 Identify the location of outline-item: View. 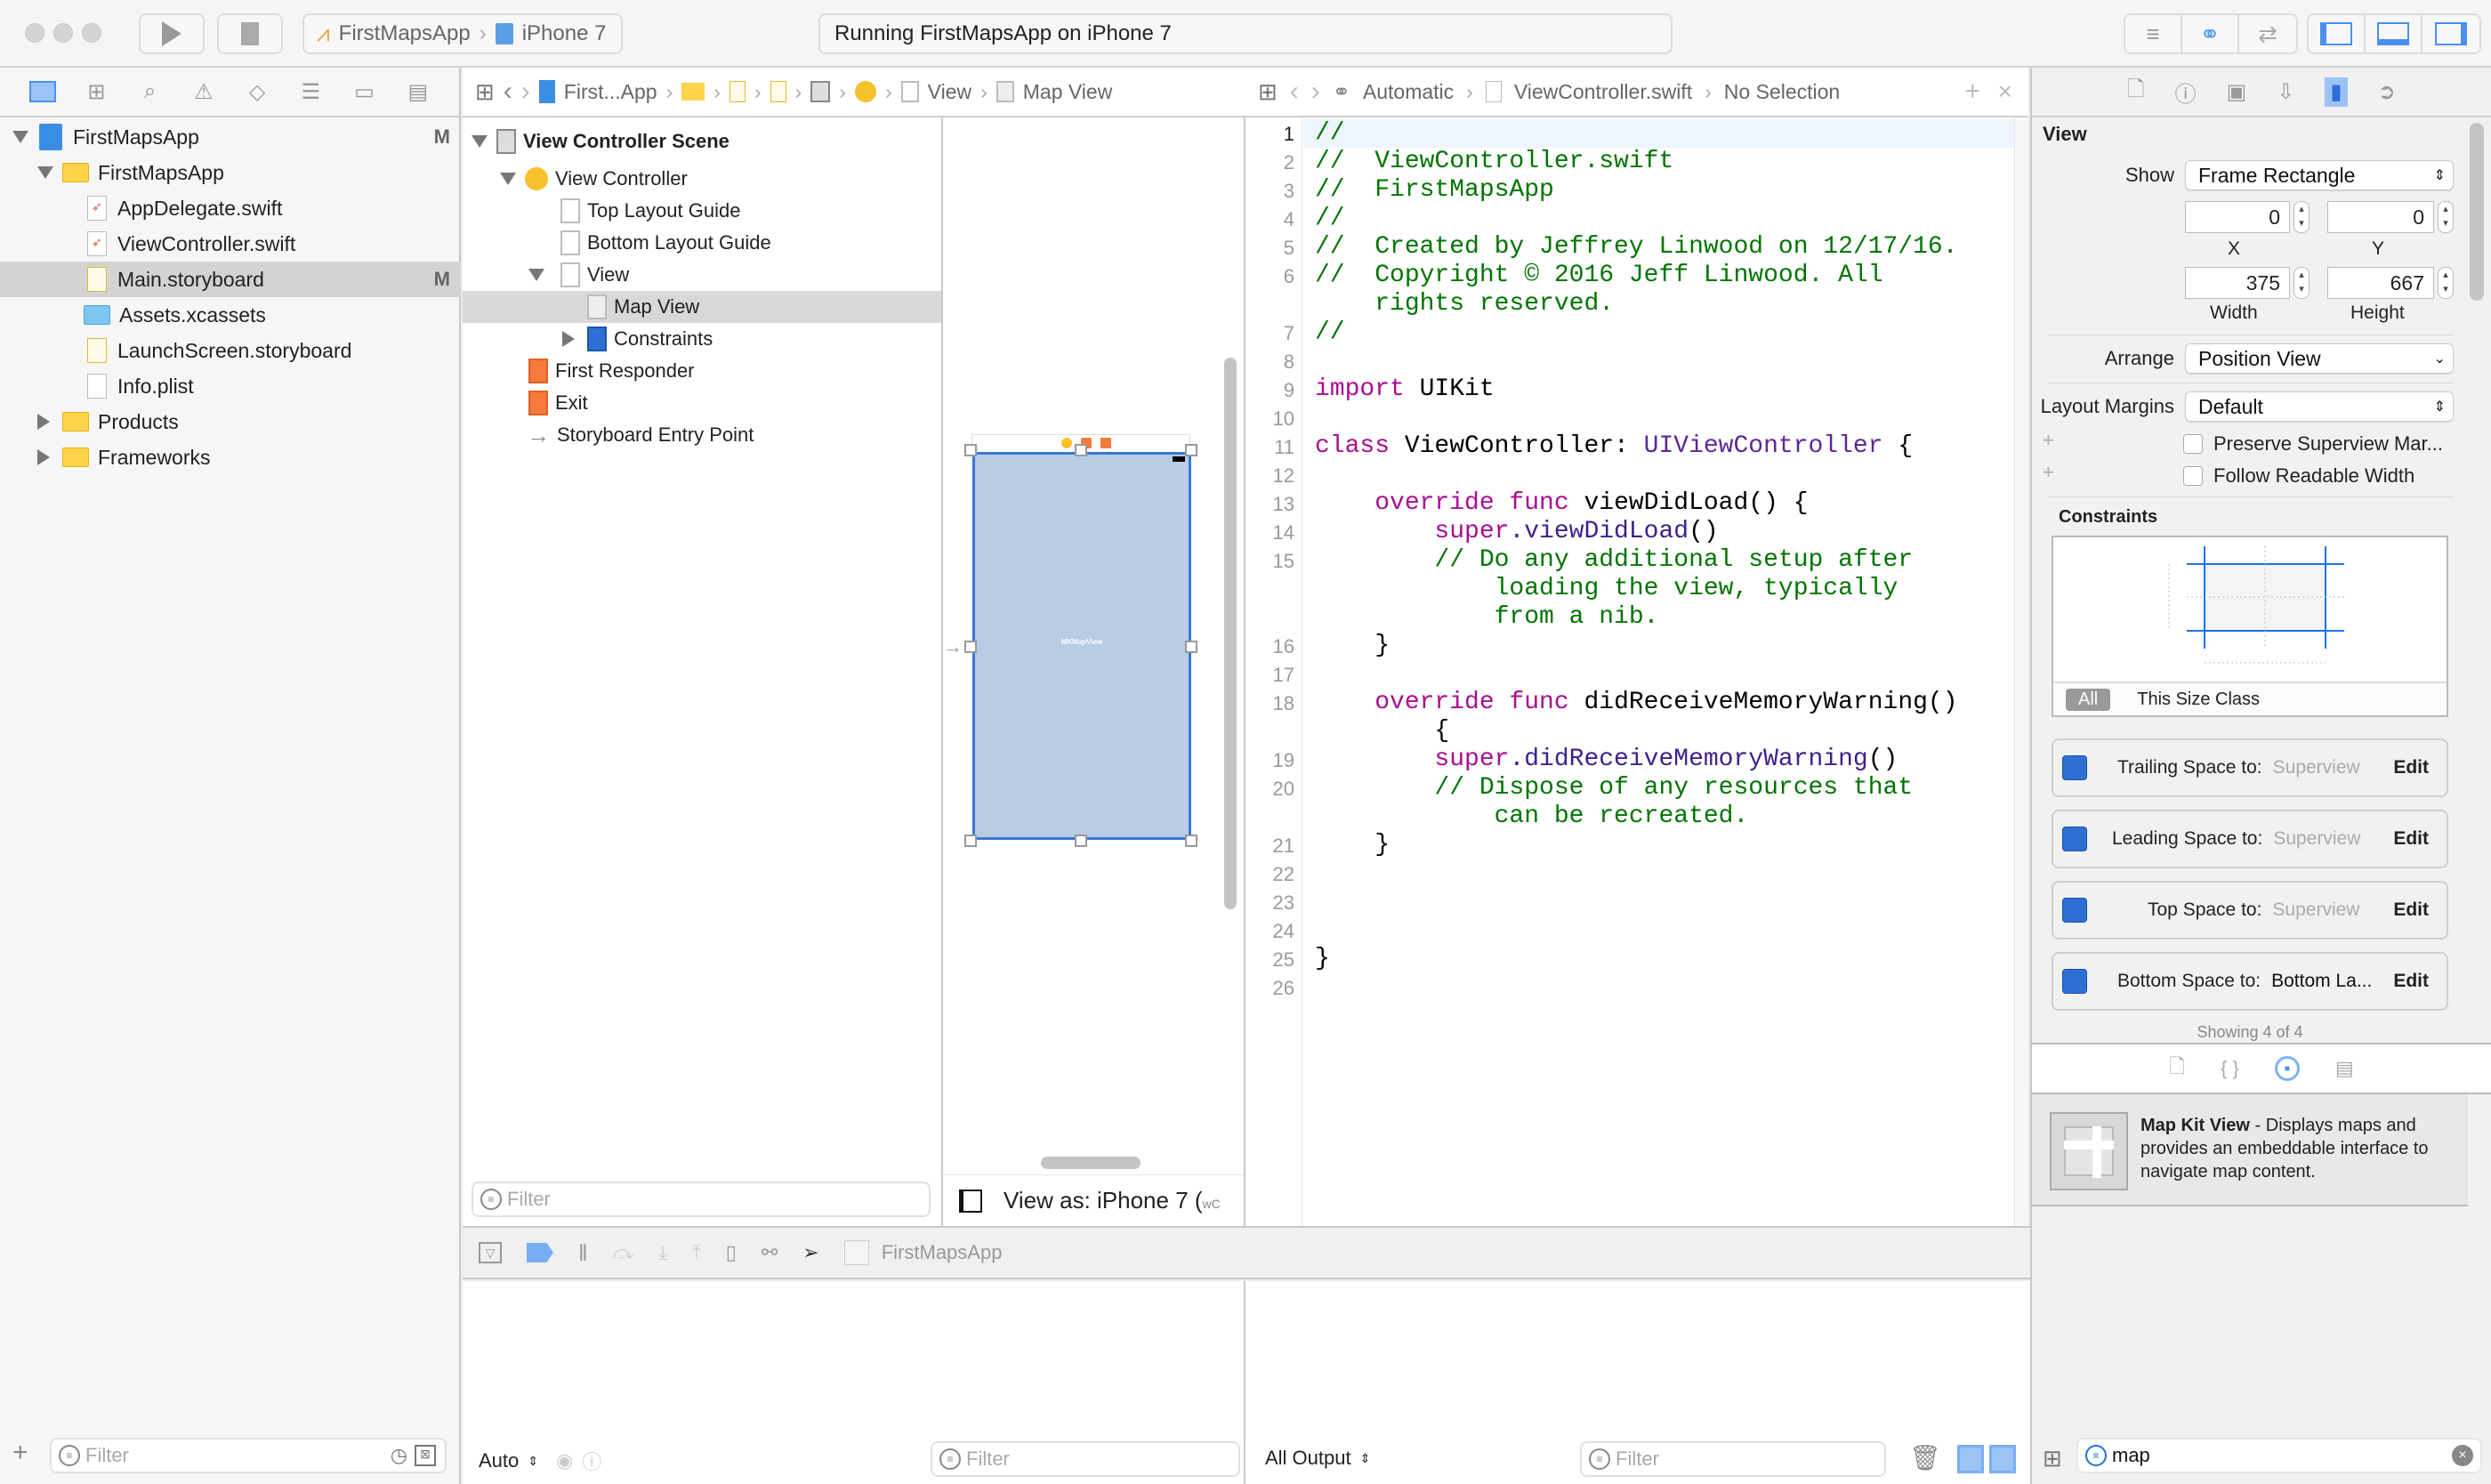
(702, 275).